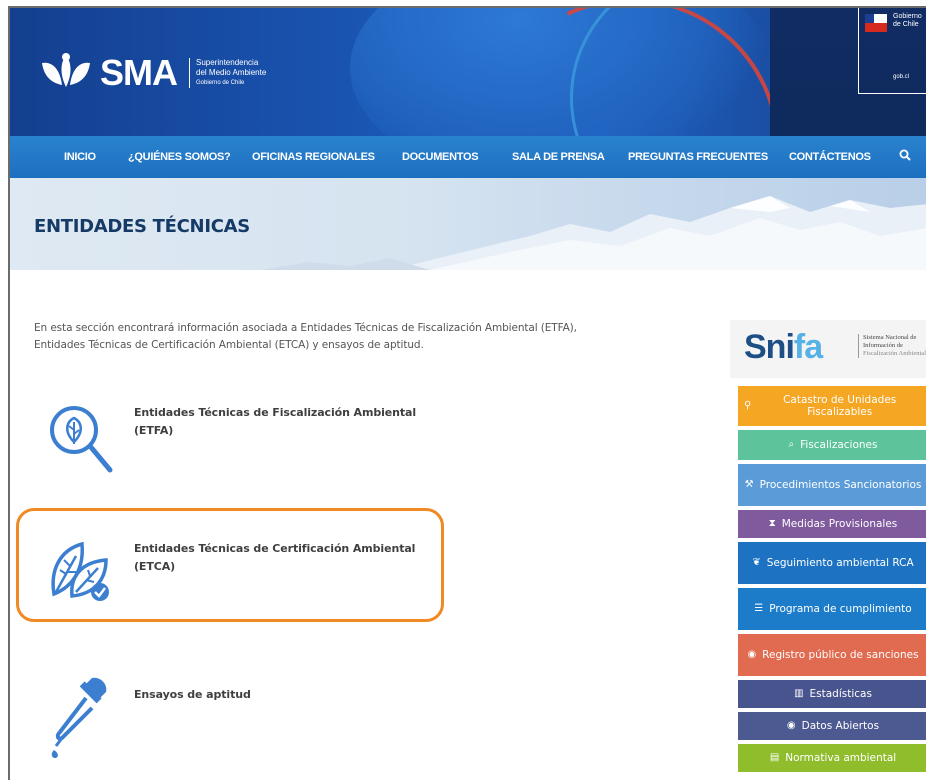  I want to click on list-icon: ☰, so click(759, 608).